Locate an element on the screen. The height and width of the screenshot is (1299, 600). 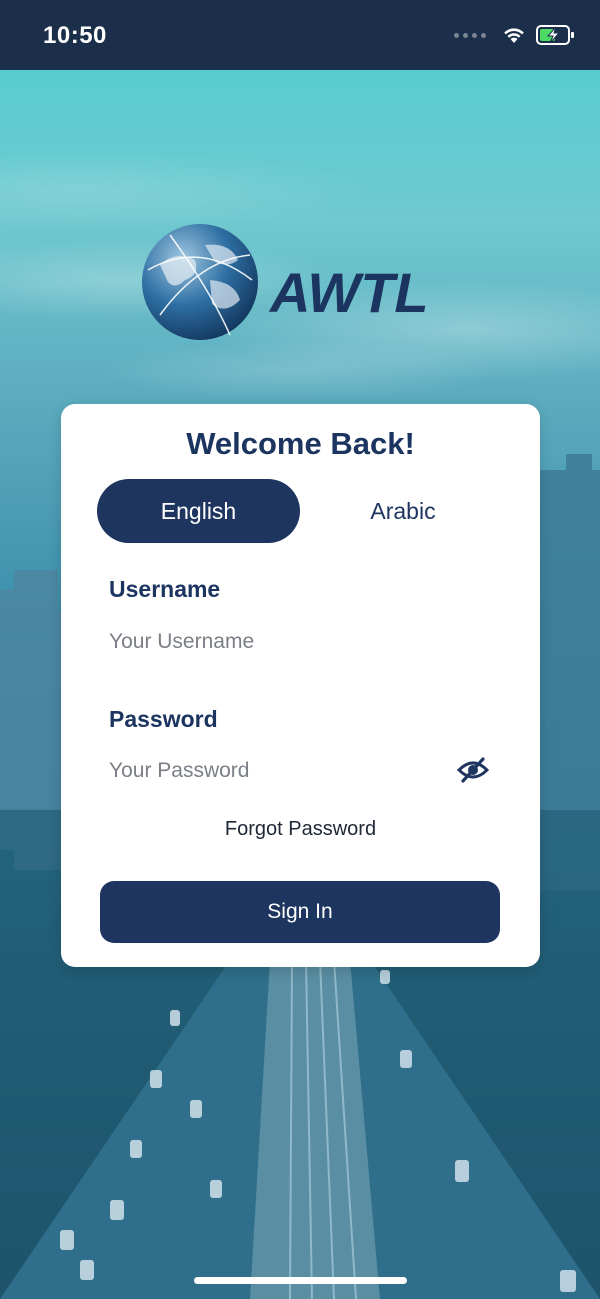
status-time: 10:50 is located at coordinates (75, 35).